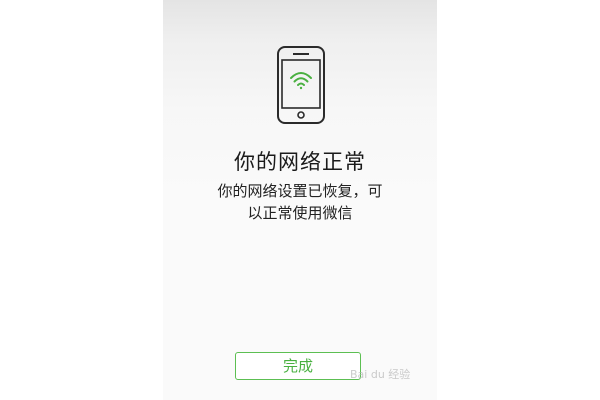  What do you see at coordinates (301, 81) in the screenshot?
I see `wifi-icon` at bounding box center [301, 81].